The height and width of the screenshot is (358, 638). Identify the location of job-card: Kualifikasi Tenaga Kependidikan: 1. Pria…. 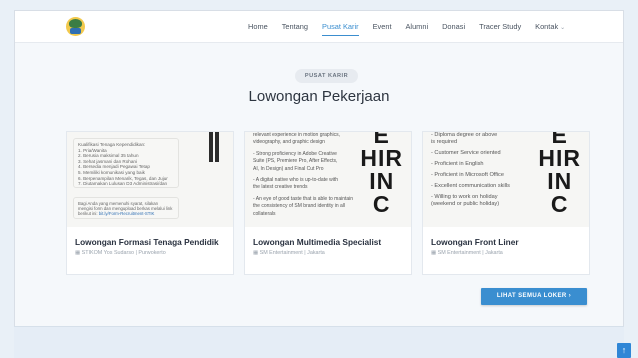
(150, 203).